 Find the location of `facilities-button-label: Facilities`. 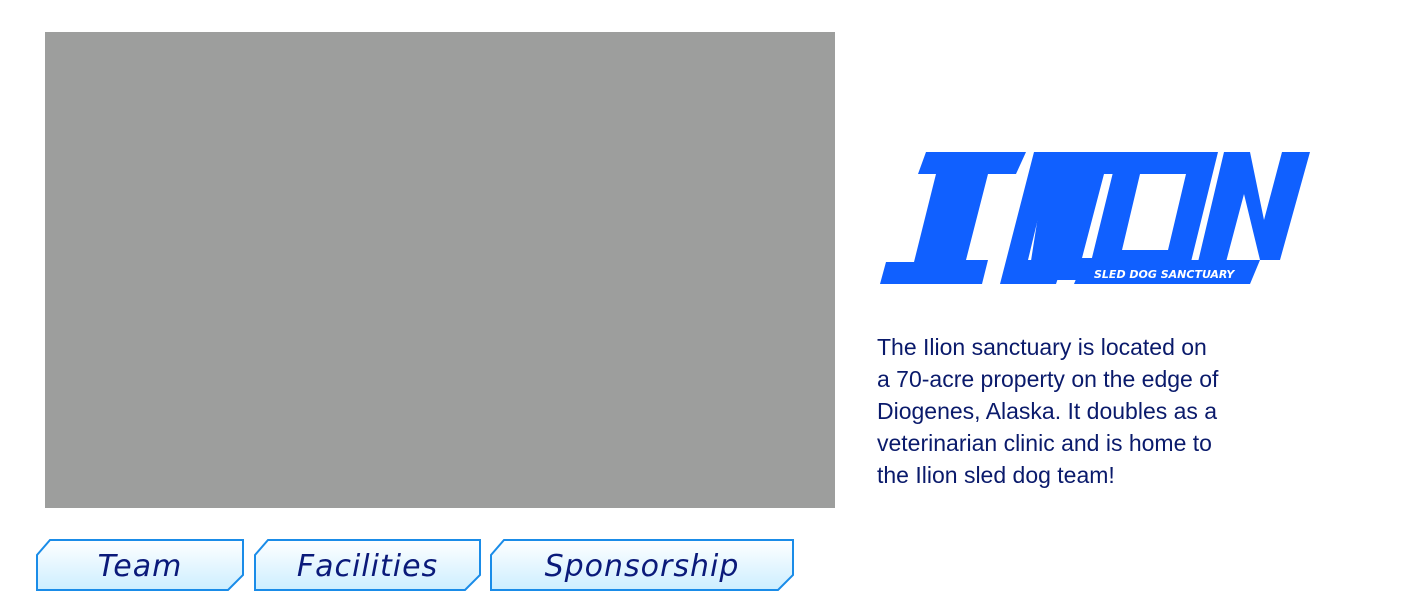

facilities-button-label: Facilities is located at coordinates (367, 566).